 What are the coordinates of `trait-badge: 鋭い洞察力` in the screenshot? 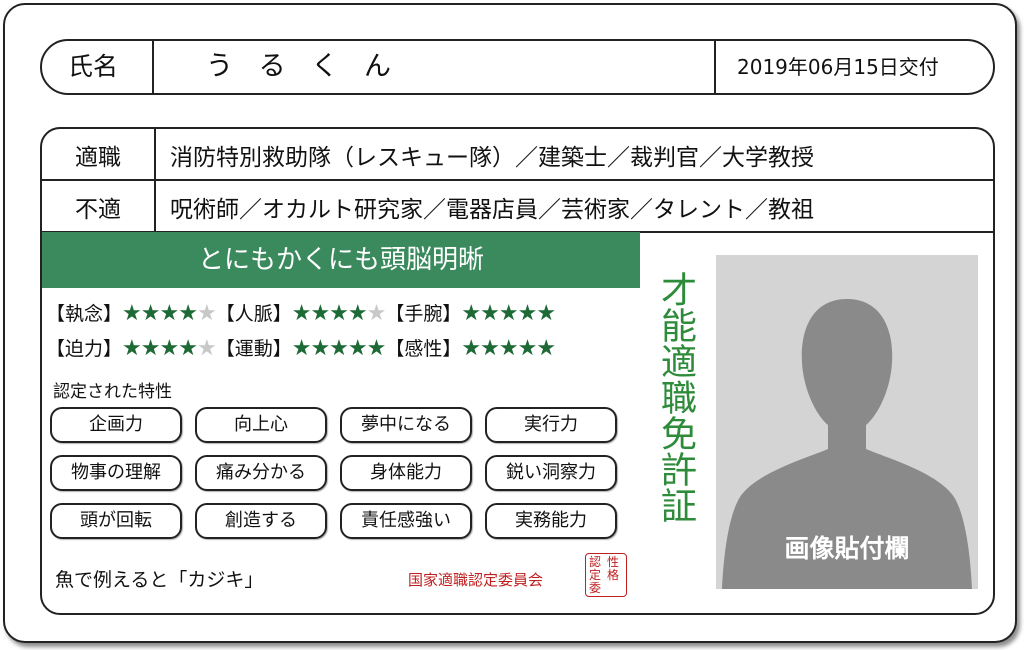 It's located at (551, 473).